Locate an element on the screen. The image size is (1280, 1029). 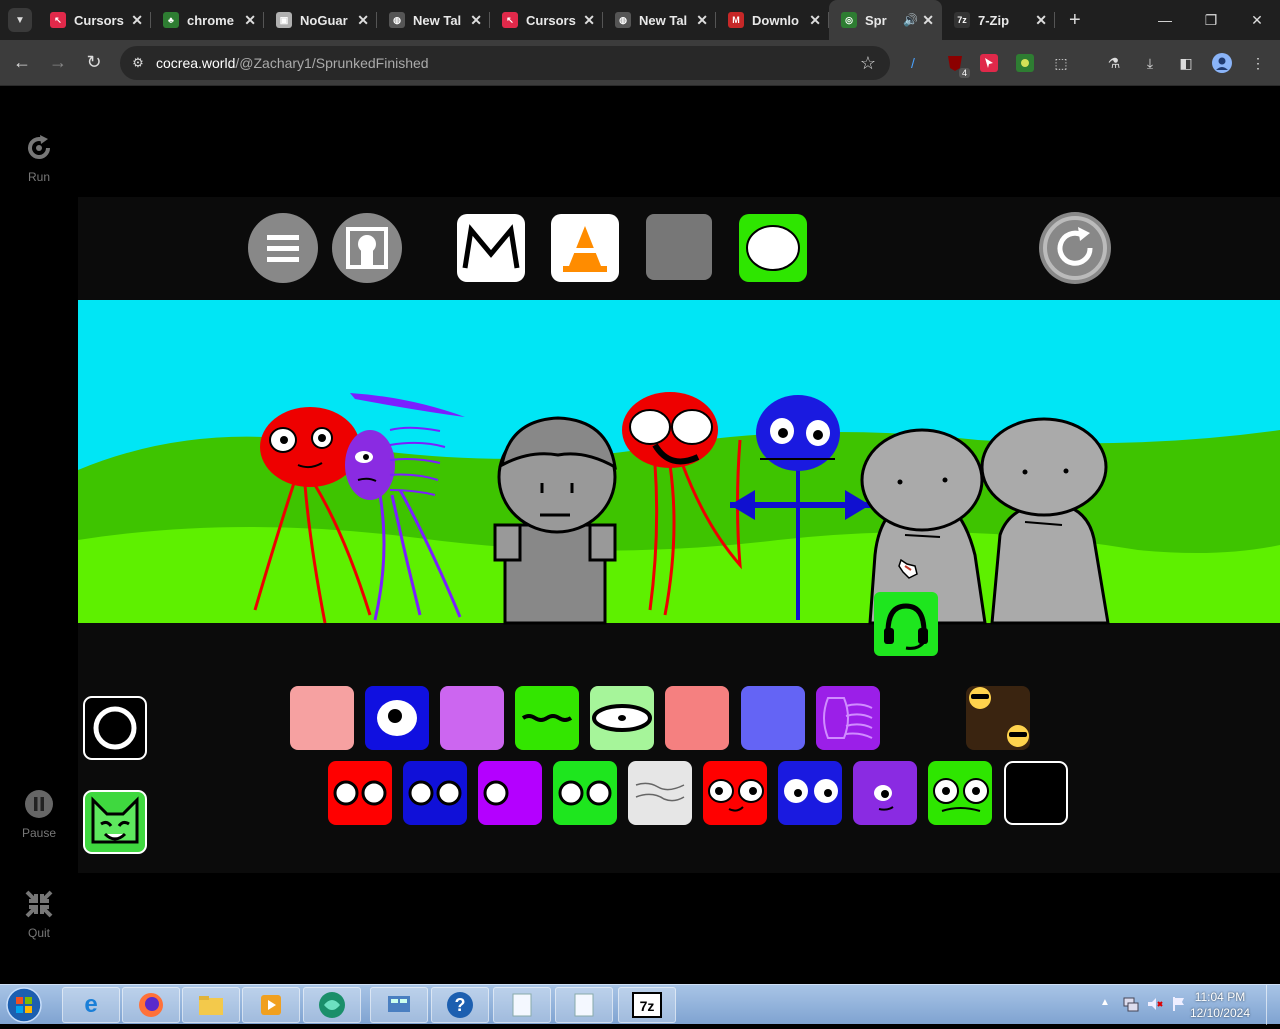
mode-normal-button is located at coordinates (491, 250).